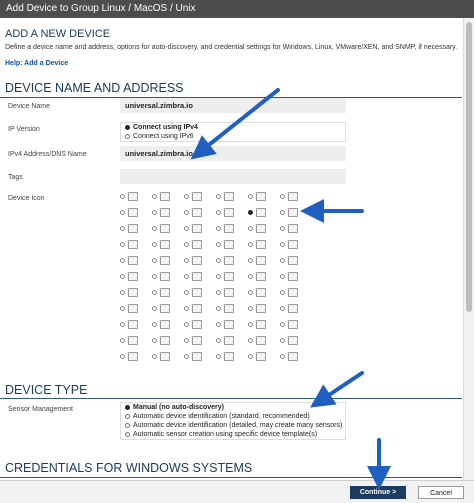 The image size is (474, 503). What do you see at coordinates (469, 167) in the screenshot?
I see `scrollbar-thumb` at bounding box center [469, 167].